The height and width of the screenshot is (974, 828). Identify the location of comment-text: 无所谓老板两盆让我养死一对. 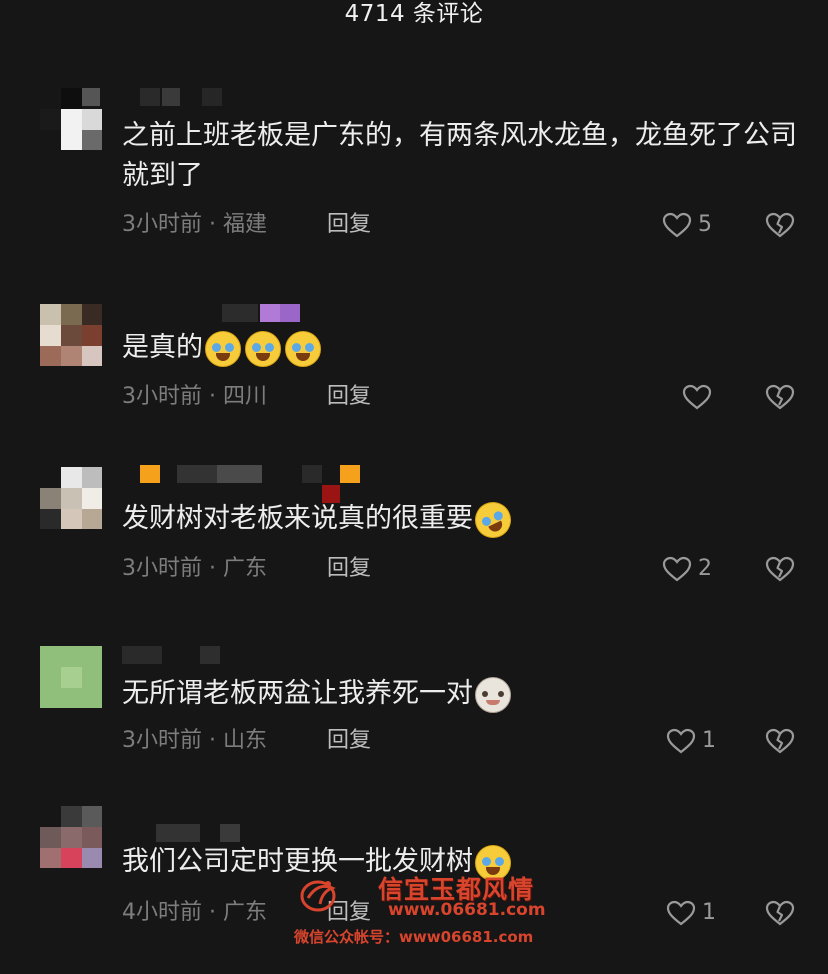
(462, 694).